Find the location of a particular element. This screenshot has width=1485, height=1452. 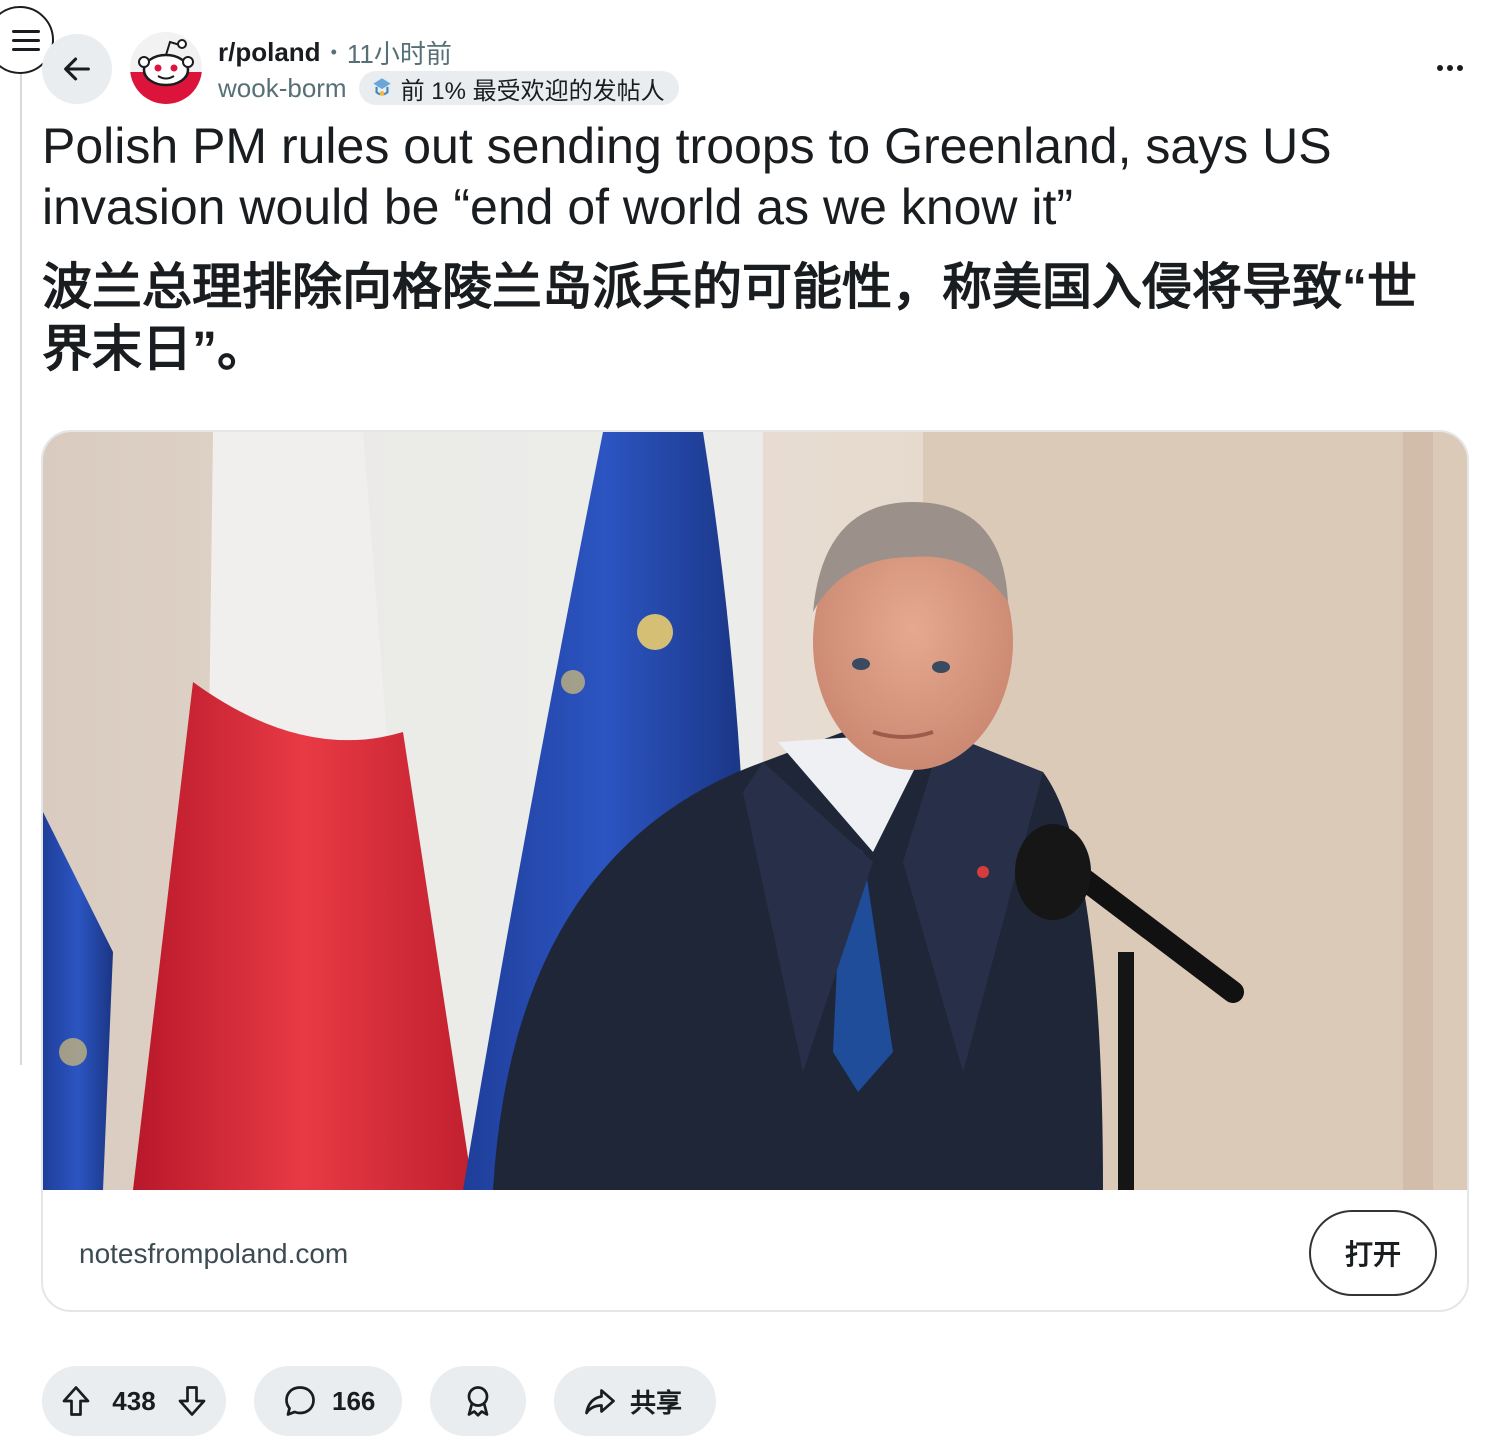

subreddit-name: r/poland is located at coordinates (269, 52).